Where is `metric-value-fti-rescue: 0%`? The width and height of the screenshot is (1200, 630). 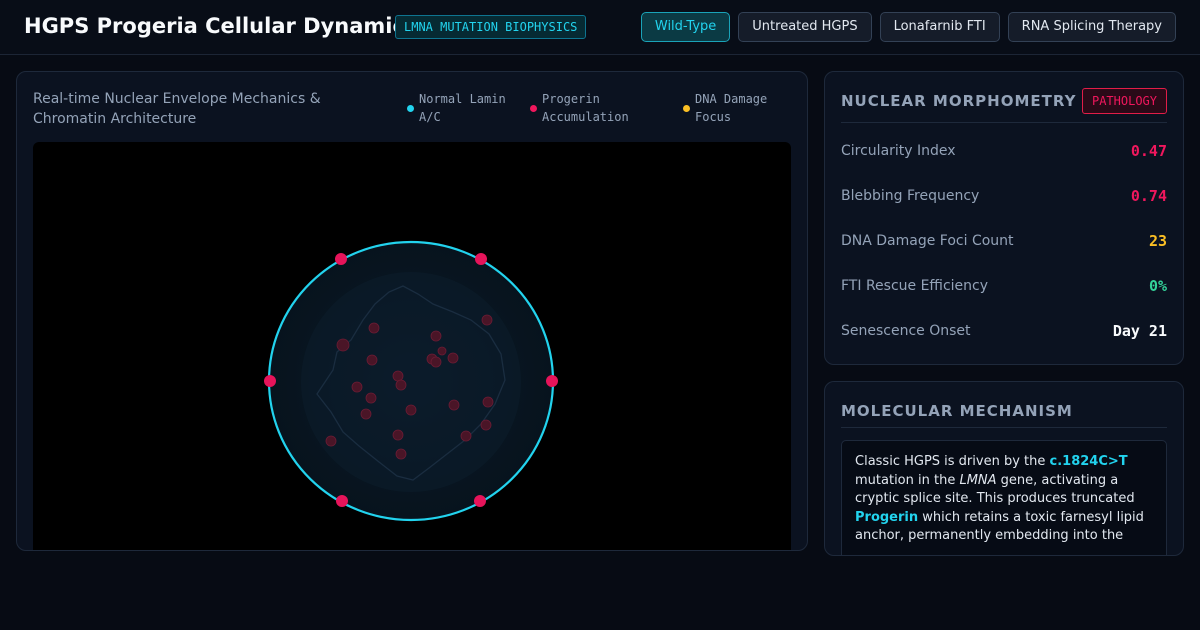 metric-value-fti-rescue: 0% is located at coordinates (1157, 286).